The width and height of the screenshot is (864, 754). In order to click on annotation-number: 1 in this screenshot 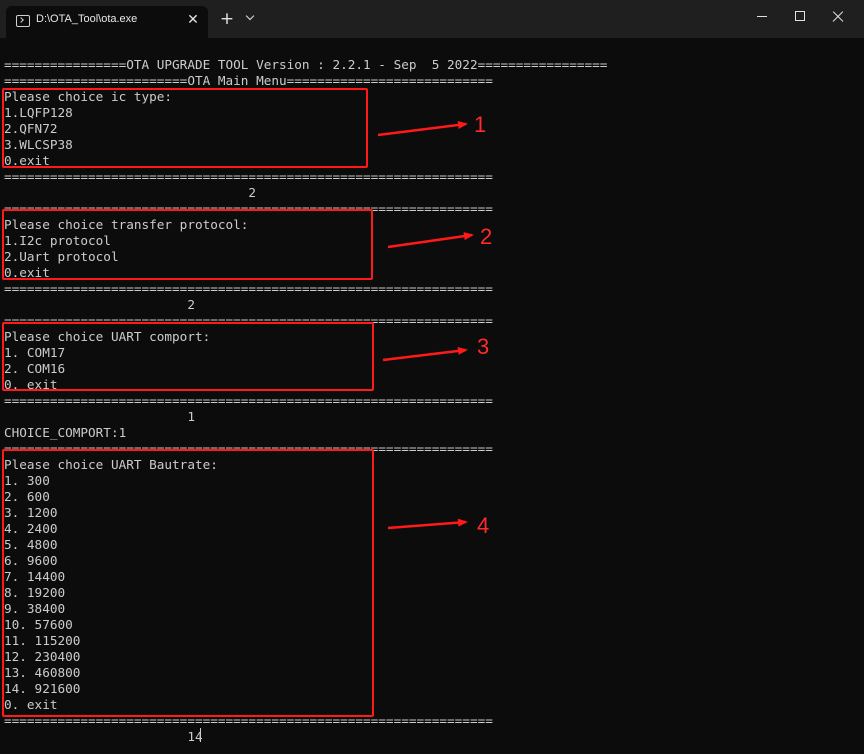, I will do `click(480, 124)`.